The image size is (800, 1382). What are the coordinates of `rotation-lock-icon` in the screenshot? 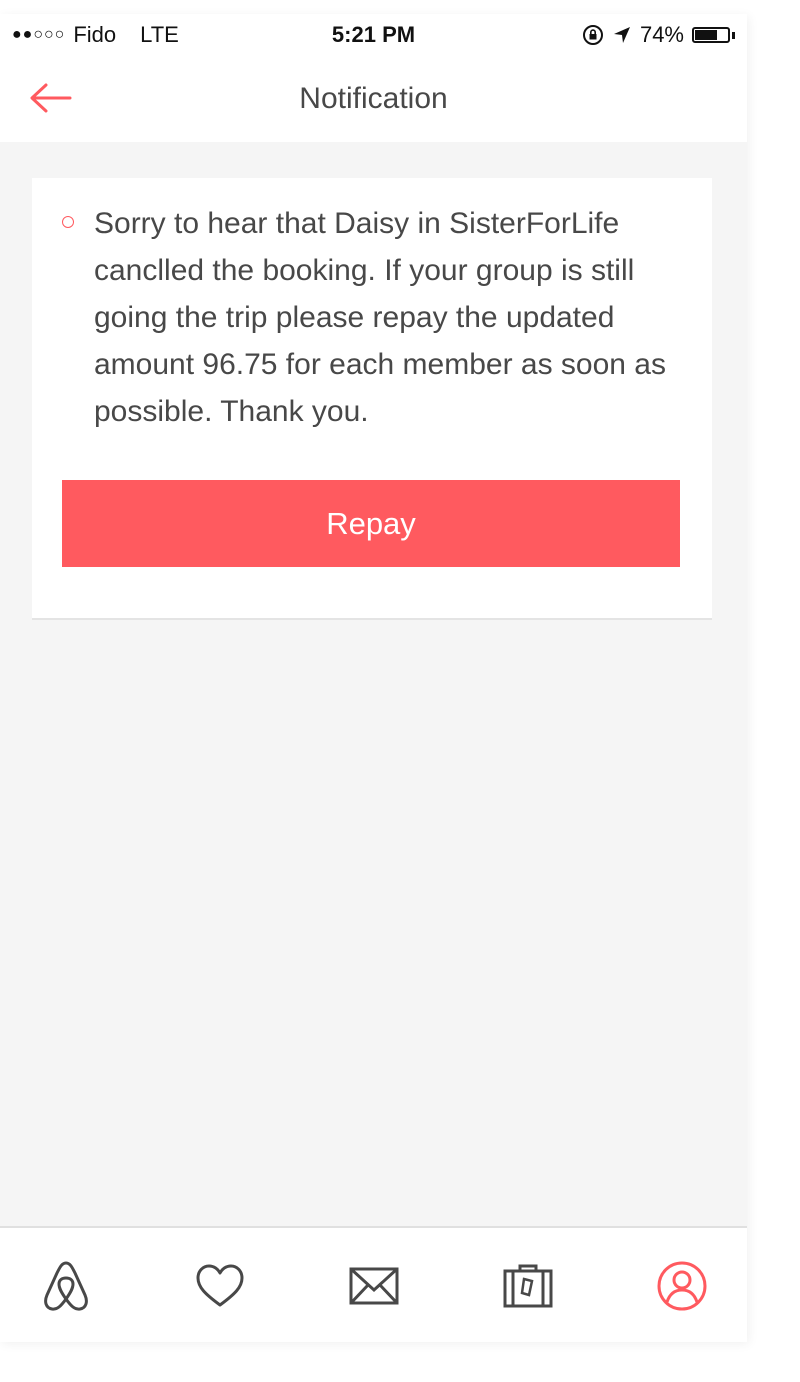 It's located at (592, 35).